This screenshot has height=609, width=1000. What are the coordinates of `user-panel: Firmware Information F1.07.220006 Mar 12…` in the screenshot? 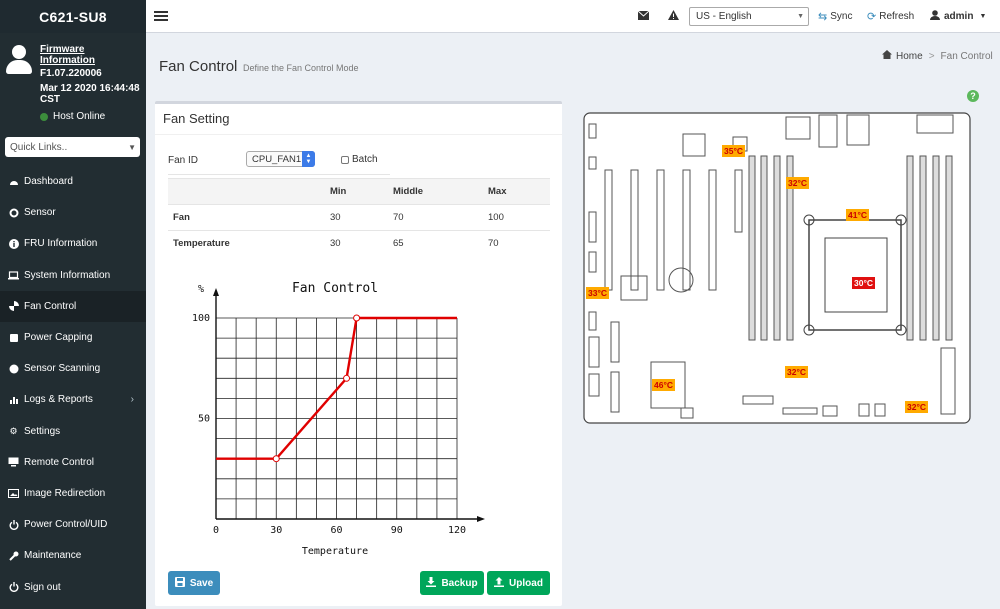 It's located at (73, 81).